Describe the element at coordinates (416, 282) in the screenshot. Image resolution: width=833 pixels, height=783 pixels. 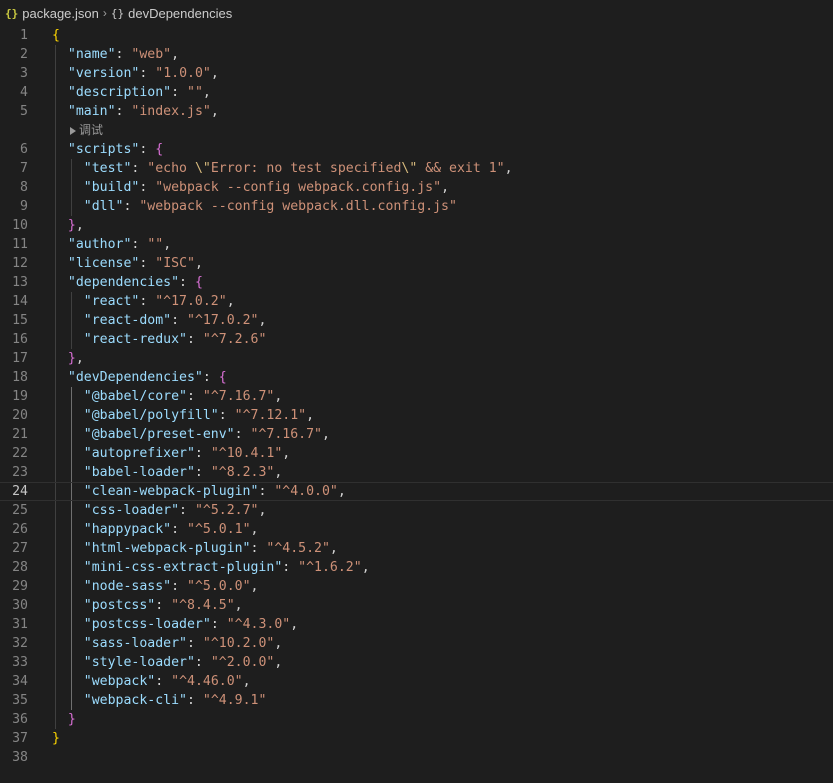
I see `code-line: 13 "dependencies": {` at that location.